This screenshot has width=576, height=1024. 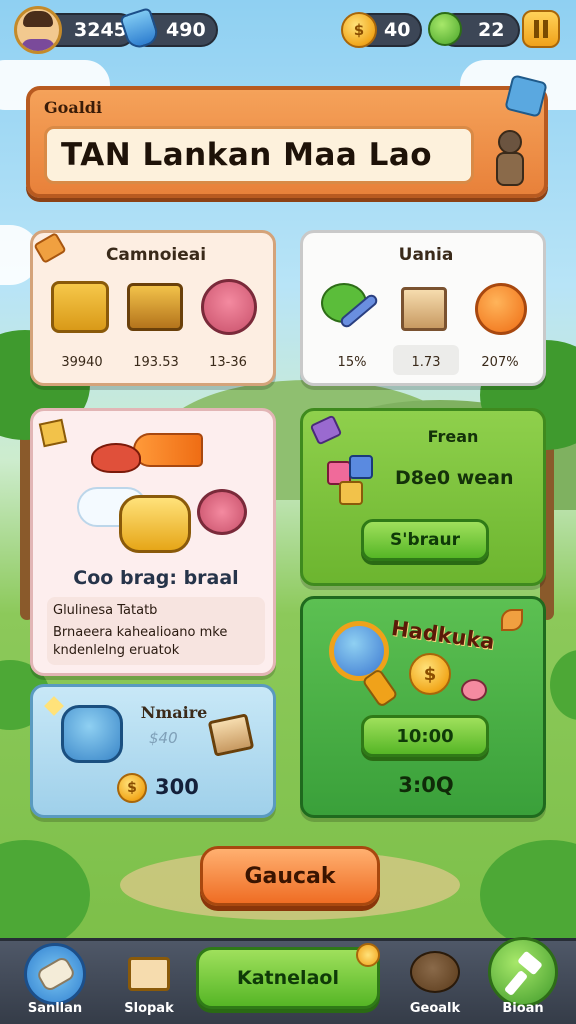 What do you see at coordinates (359, 30) in the screenshot?
I see `coin-icon: $` at bounding box center [359, 30].